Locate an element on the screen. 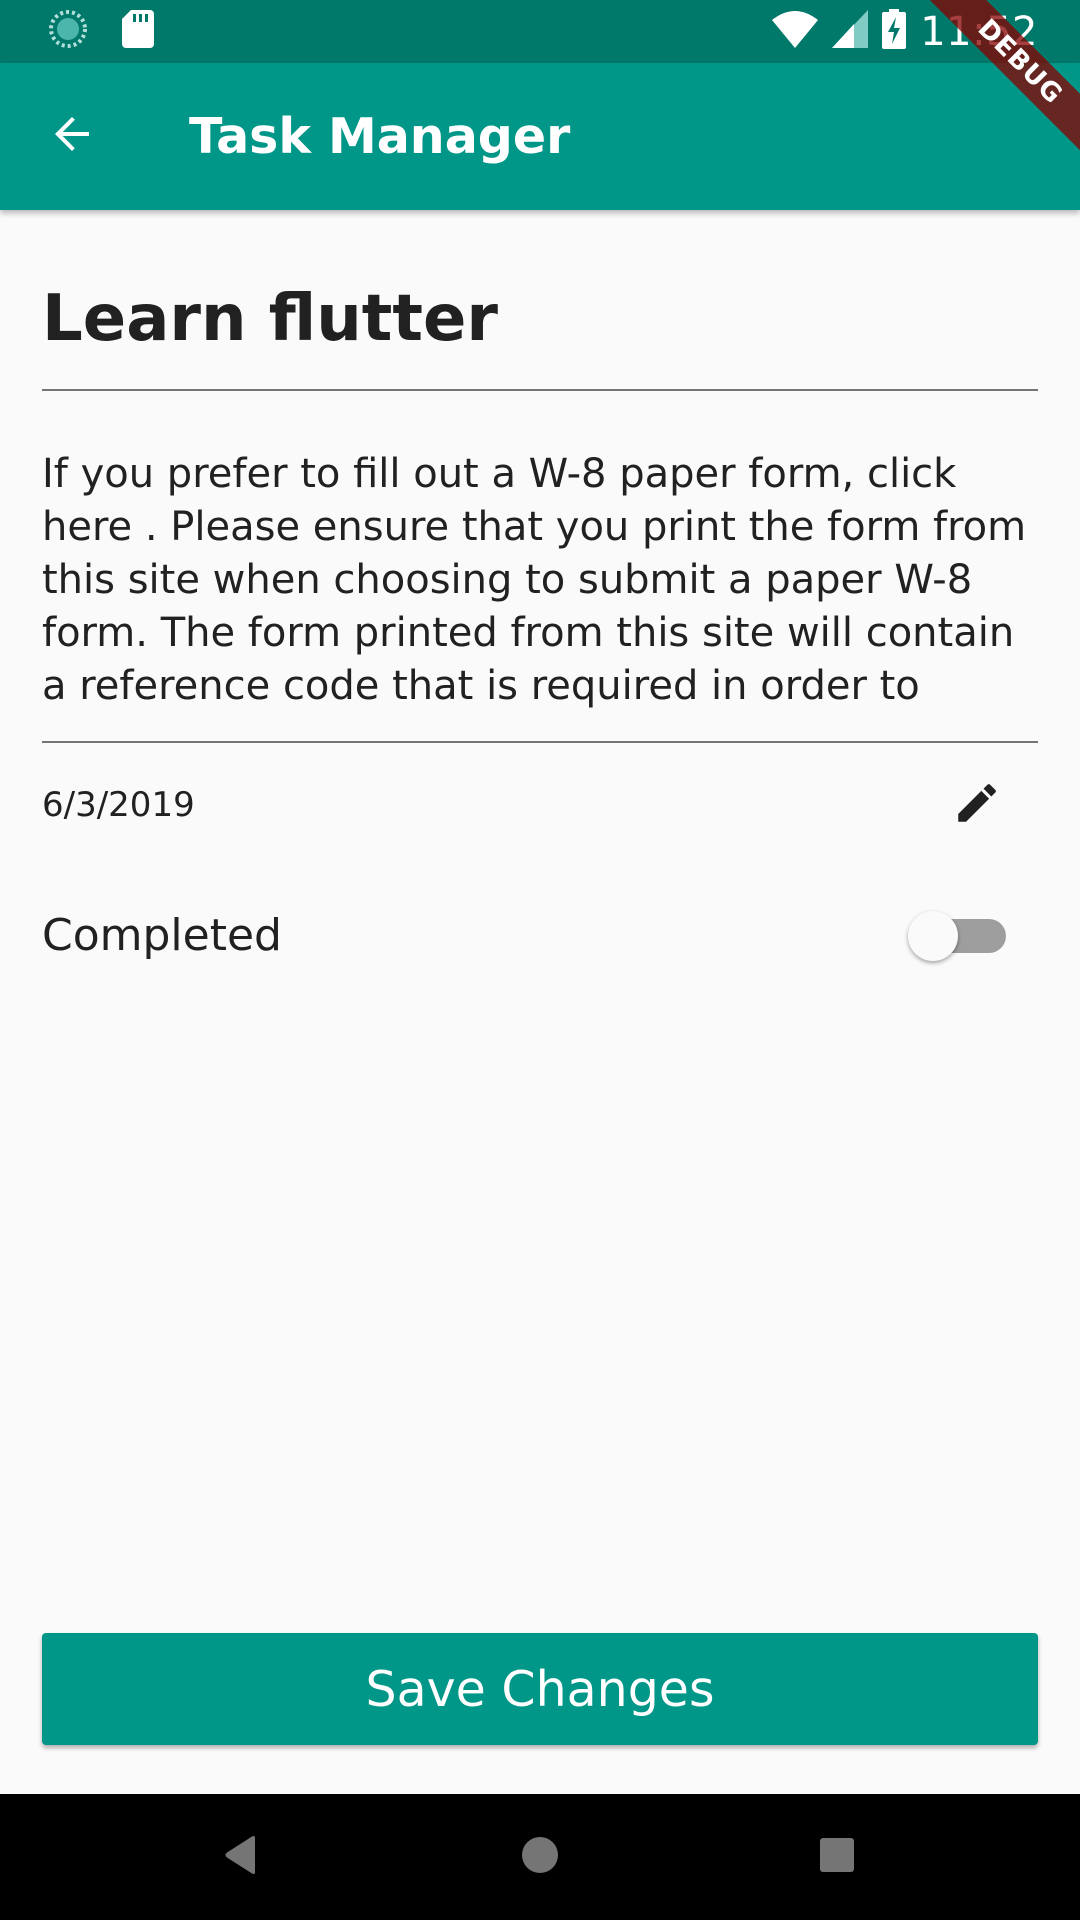  task-date: 6/3/2019 is located at coordinates (118, 805).